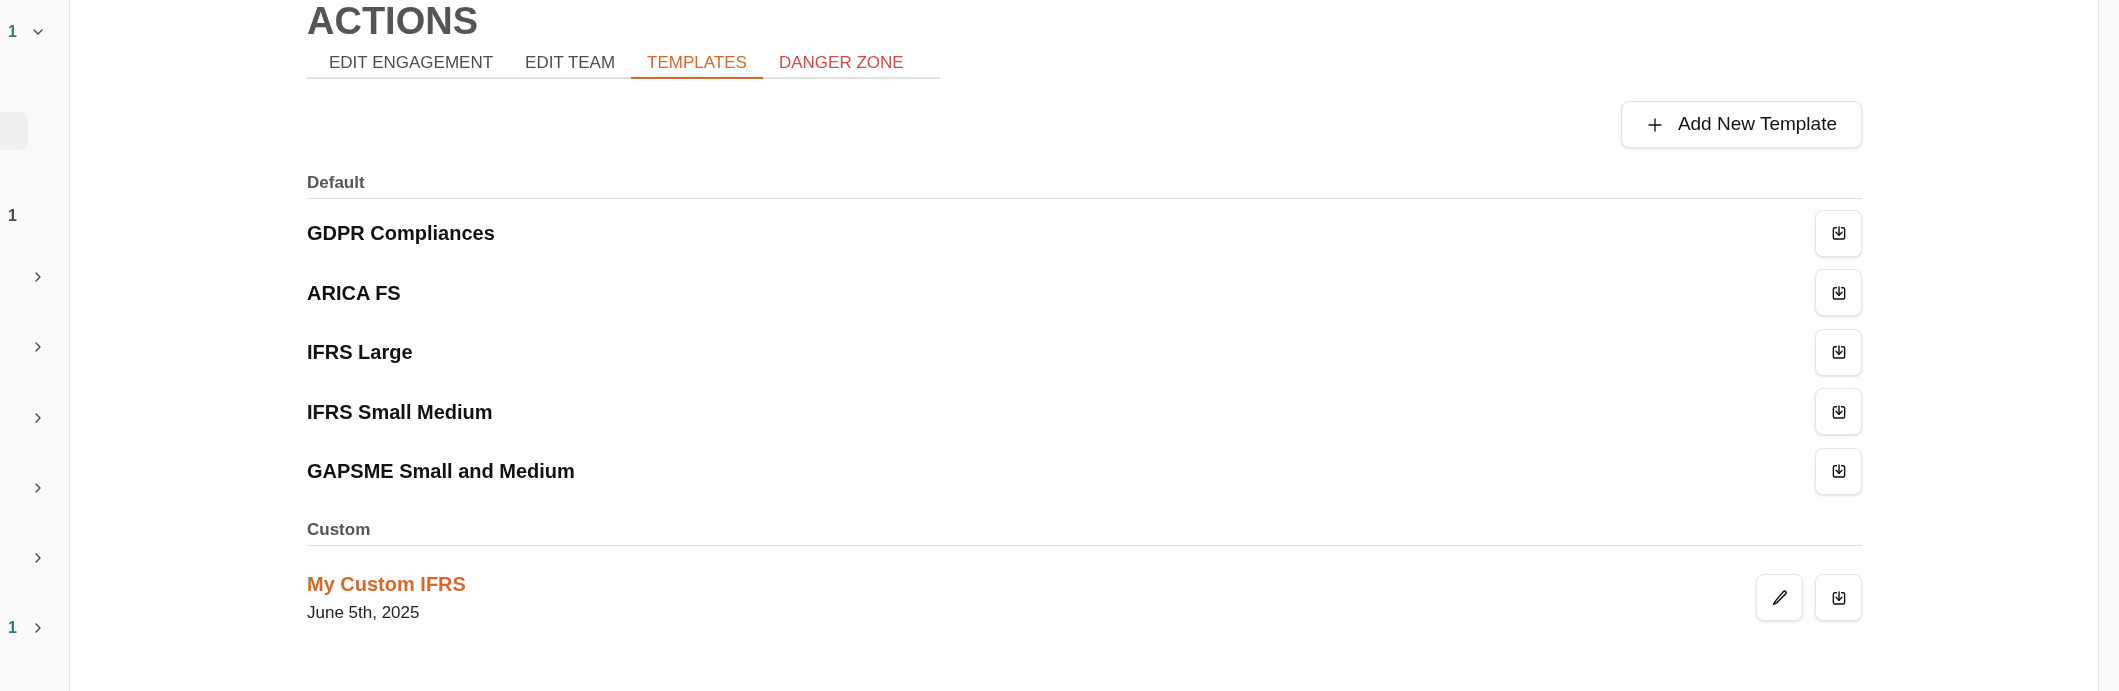  What do you see at coordinates (1654, 124) in the screenshot?
I see `plus-icon` at bounding box center [1654, 124].